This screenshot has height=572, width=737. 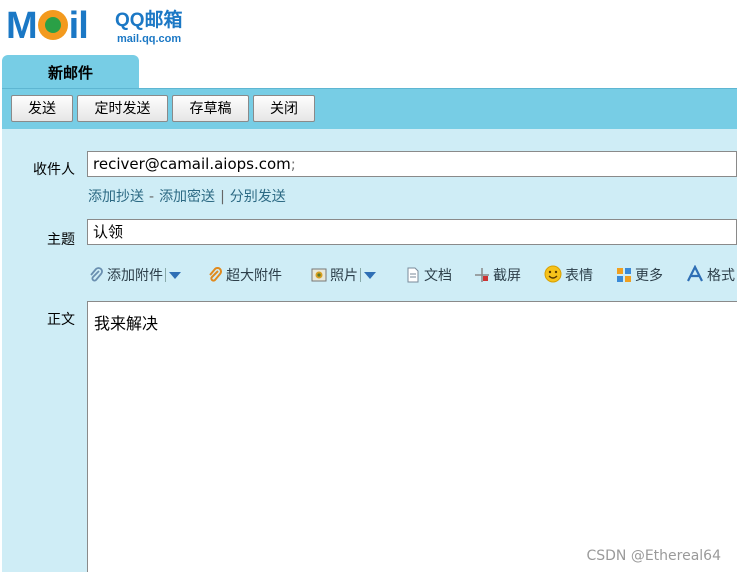 I want to click on logo-domain: mail.qq.com, so click(x=149, y=39).